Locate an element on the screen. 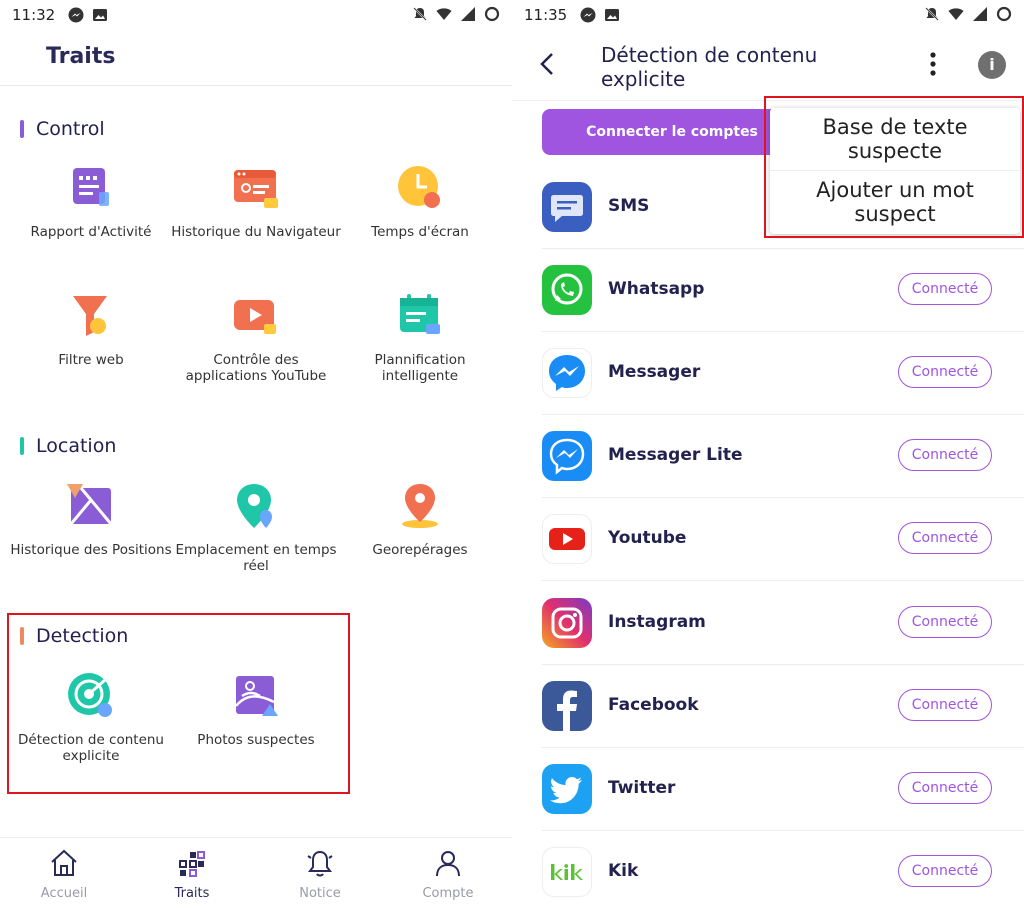  facebook-icon is located at coordinates (567, 706).